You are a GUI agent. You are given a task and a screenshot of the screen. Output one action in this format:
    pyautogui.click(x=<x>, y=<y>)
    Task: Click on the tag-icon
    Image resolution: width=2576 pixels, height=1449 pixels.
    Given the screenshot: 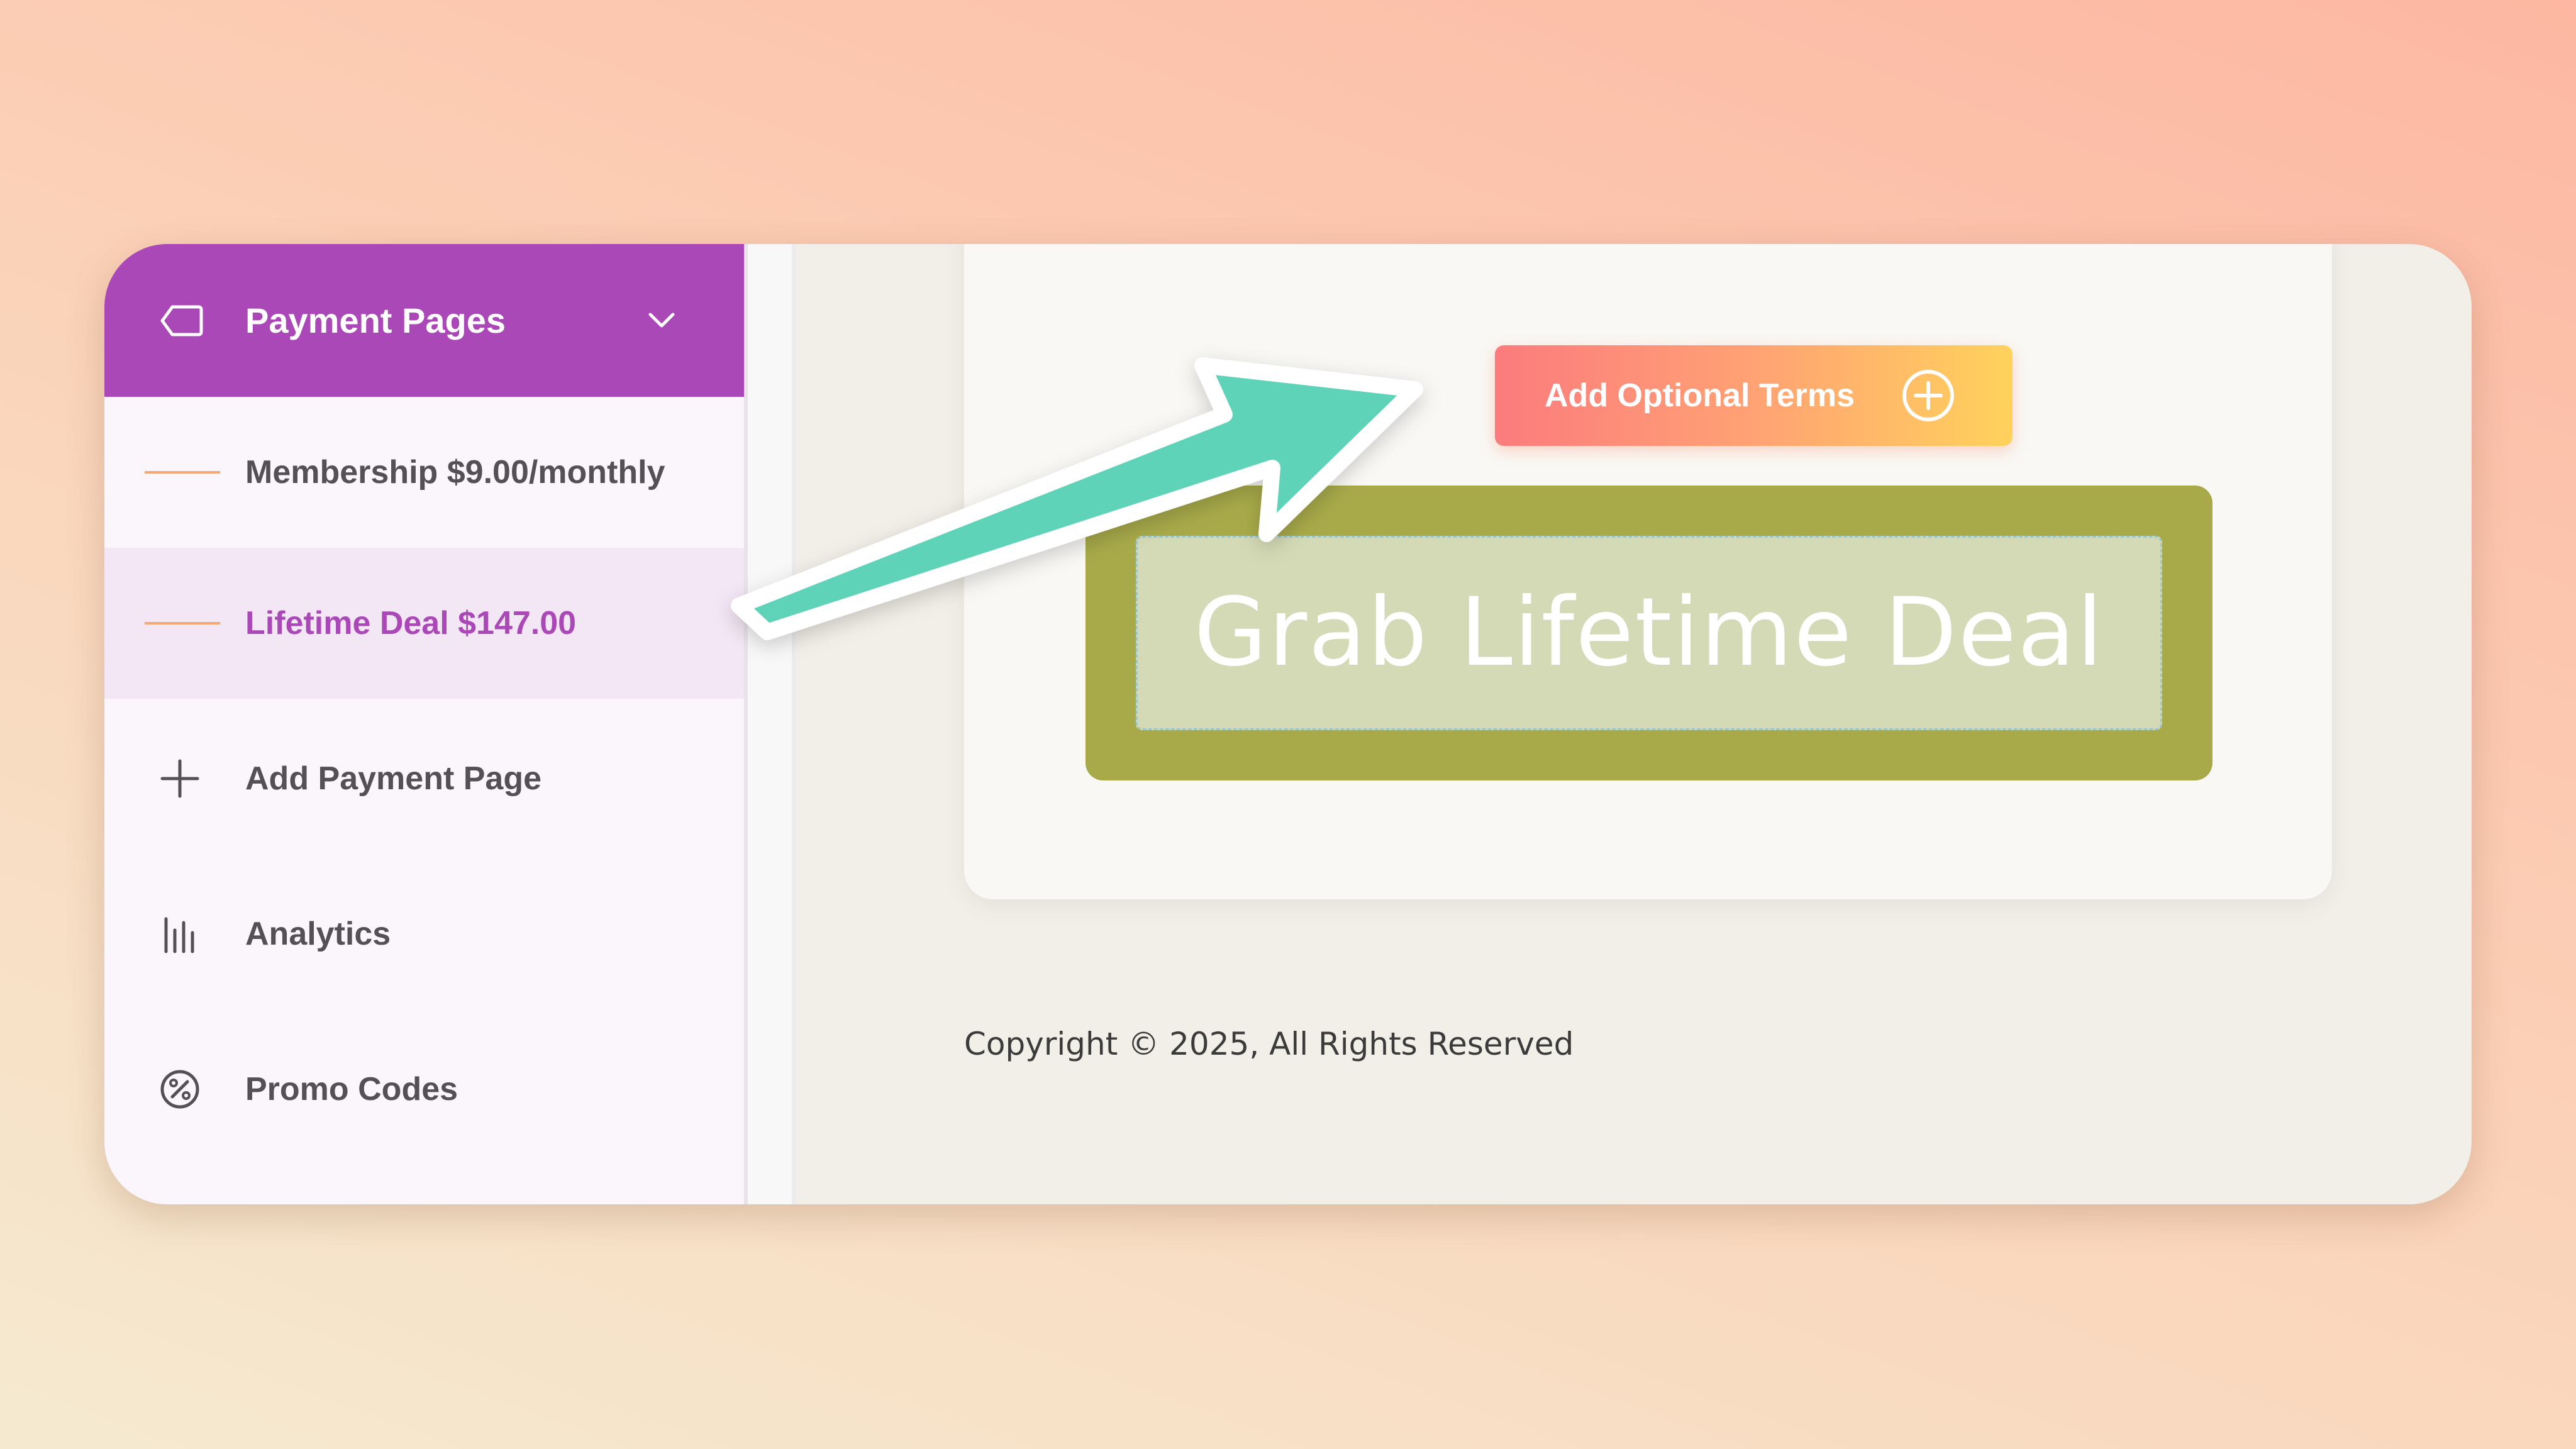 What is the action you would take?
    pyautogui.click(x=181, y=320)
    